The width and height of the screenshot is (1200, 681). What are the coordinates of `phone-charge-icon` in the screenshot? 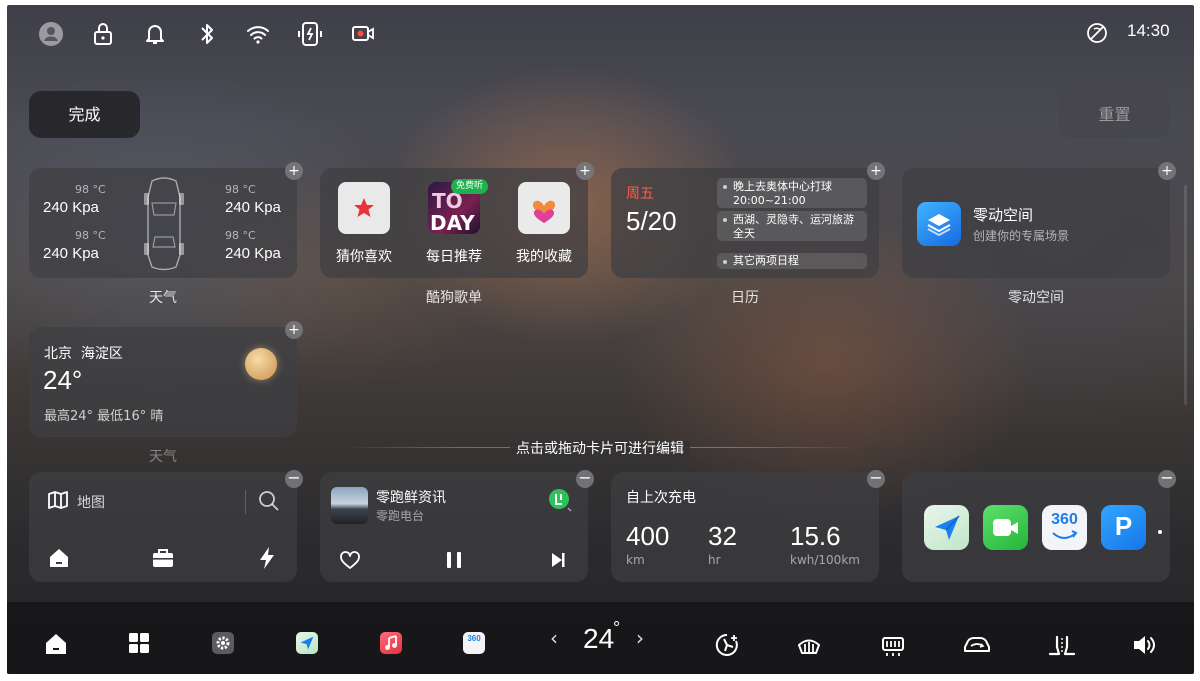 It's located at (310, 34).